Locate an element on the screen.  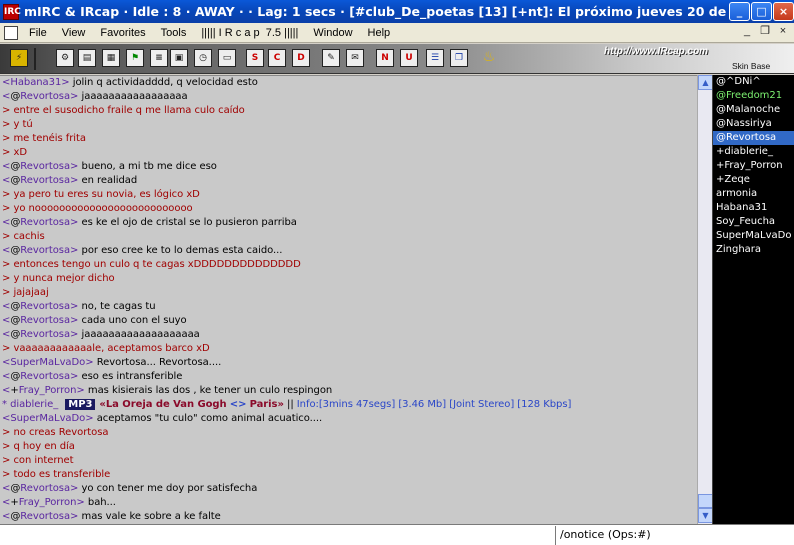
input-bar: /onotice (Ops:#) is located at coordinates (397, 534).